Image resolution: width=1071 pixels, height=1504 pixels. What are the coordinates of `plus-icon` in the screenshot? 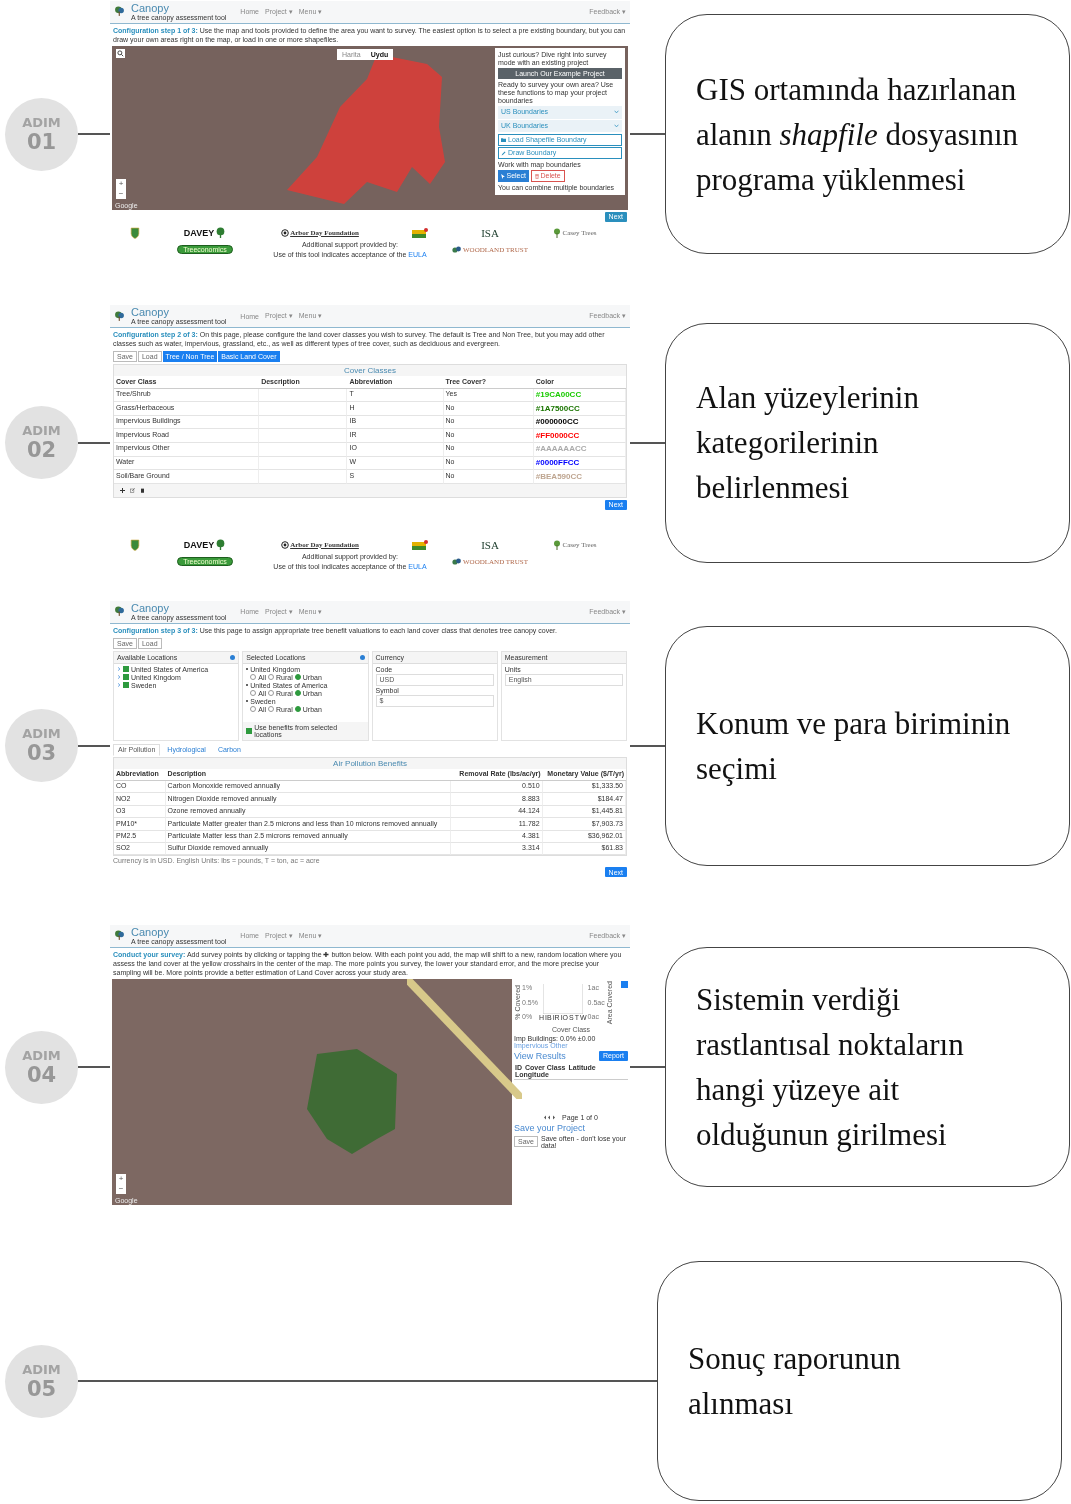 It's located at (122, 490).